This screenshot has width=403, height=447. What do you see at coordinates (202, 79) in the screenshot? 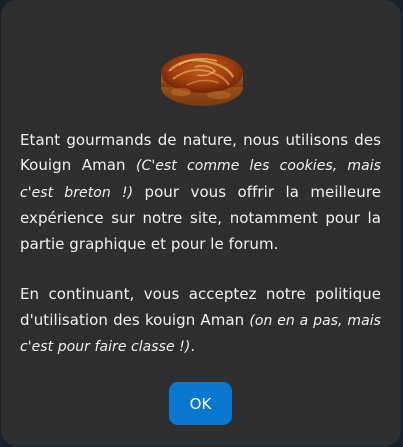
I see `kouign-amann-image` at bounding box center [202, 79].